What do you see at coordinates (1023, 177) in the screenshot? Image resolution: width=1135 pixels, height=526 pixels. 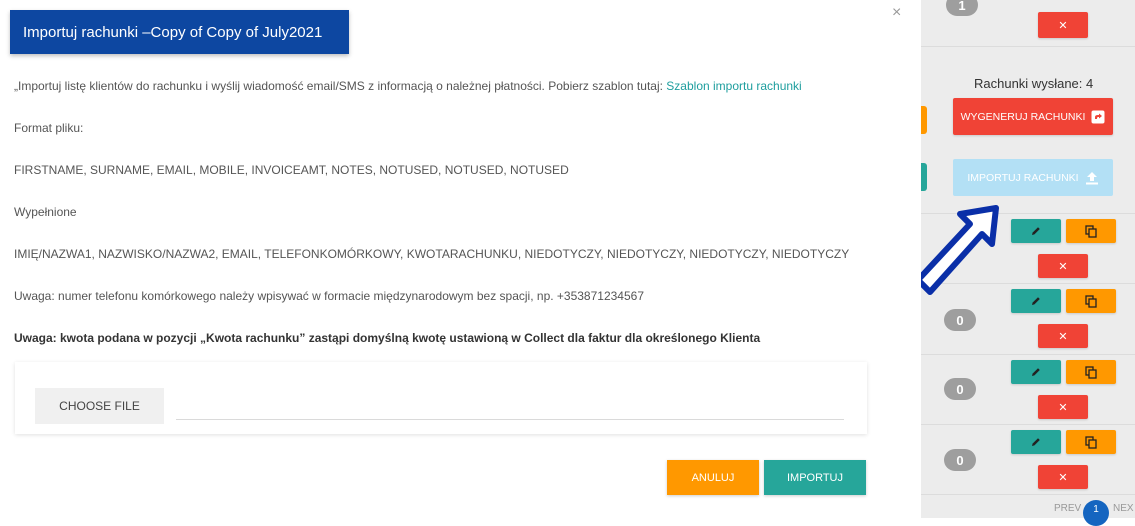 I see `import-invoices-label: IMPORTUJ RACHUNKI` at bounding box center [1023, 177].